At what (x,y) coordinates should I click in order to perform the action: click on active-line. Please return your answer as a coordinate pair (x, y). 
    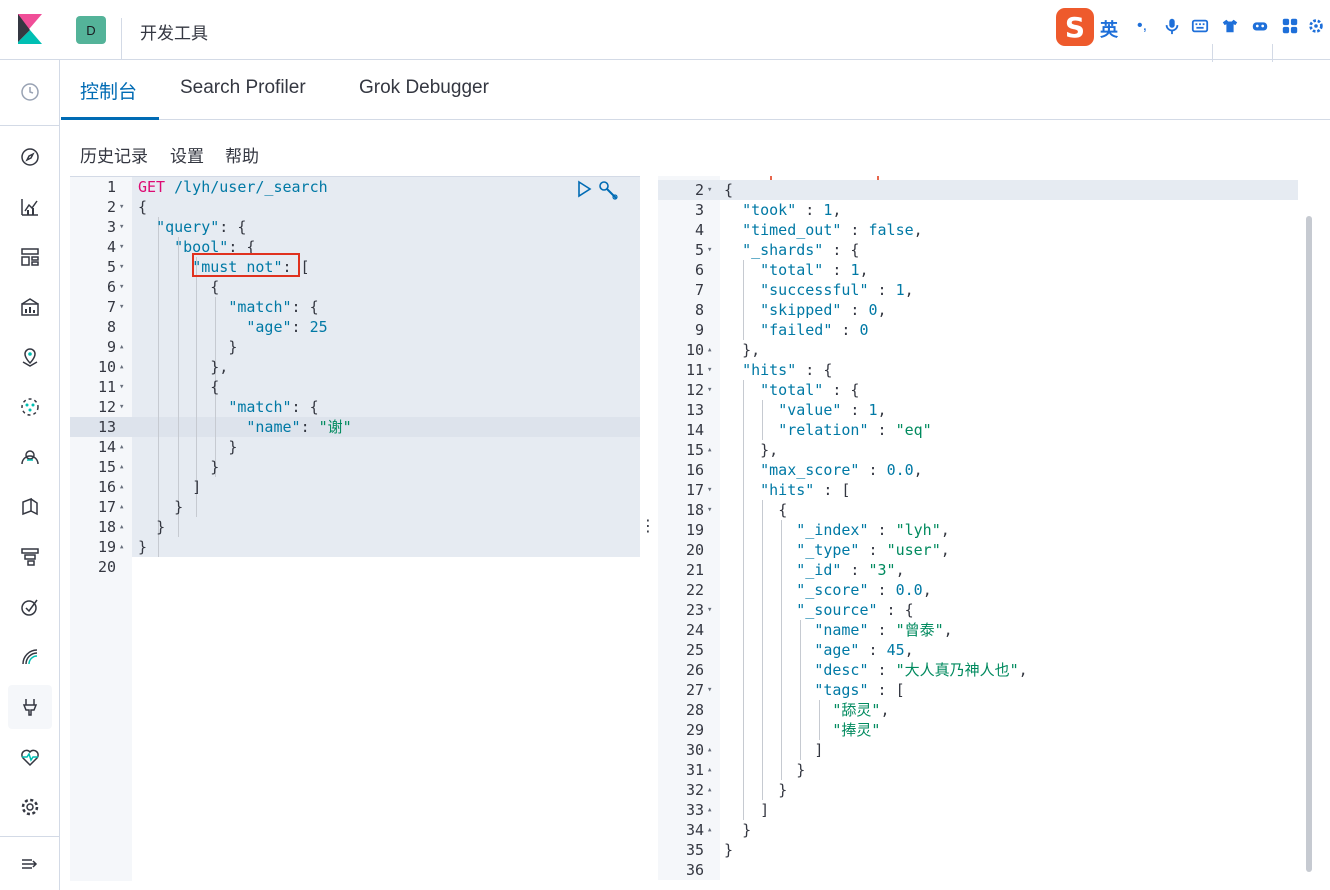
    Looking at the image, I should click on (978, 190).